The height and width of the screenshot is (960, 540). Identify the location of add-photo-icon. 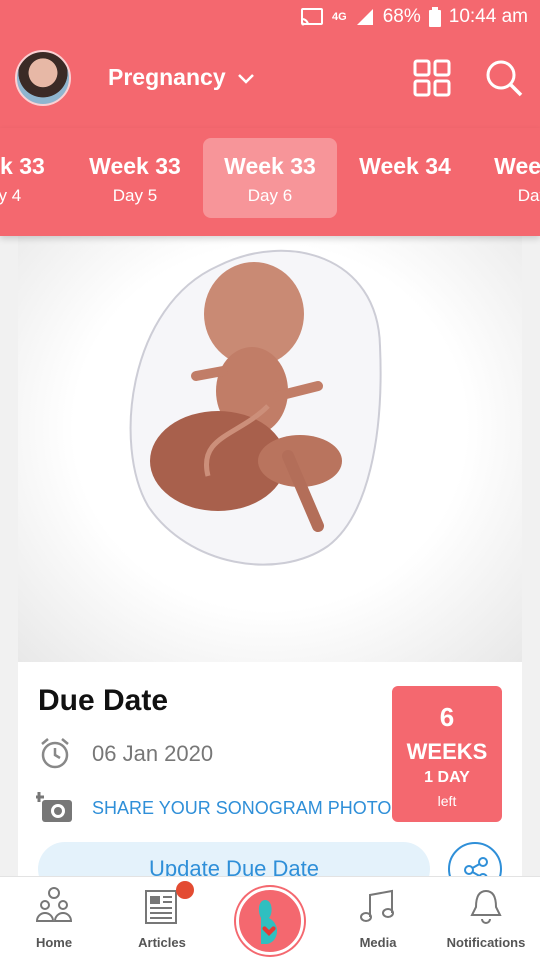
(55, 807).